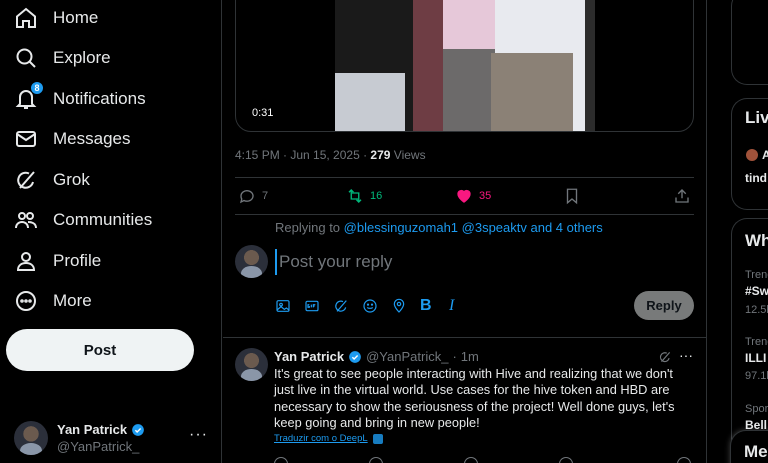 This screenshot has height=463, width=768. I want to click on live-card: Liv A tind, so click(749, 154).